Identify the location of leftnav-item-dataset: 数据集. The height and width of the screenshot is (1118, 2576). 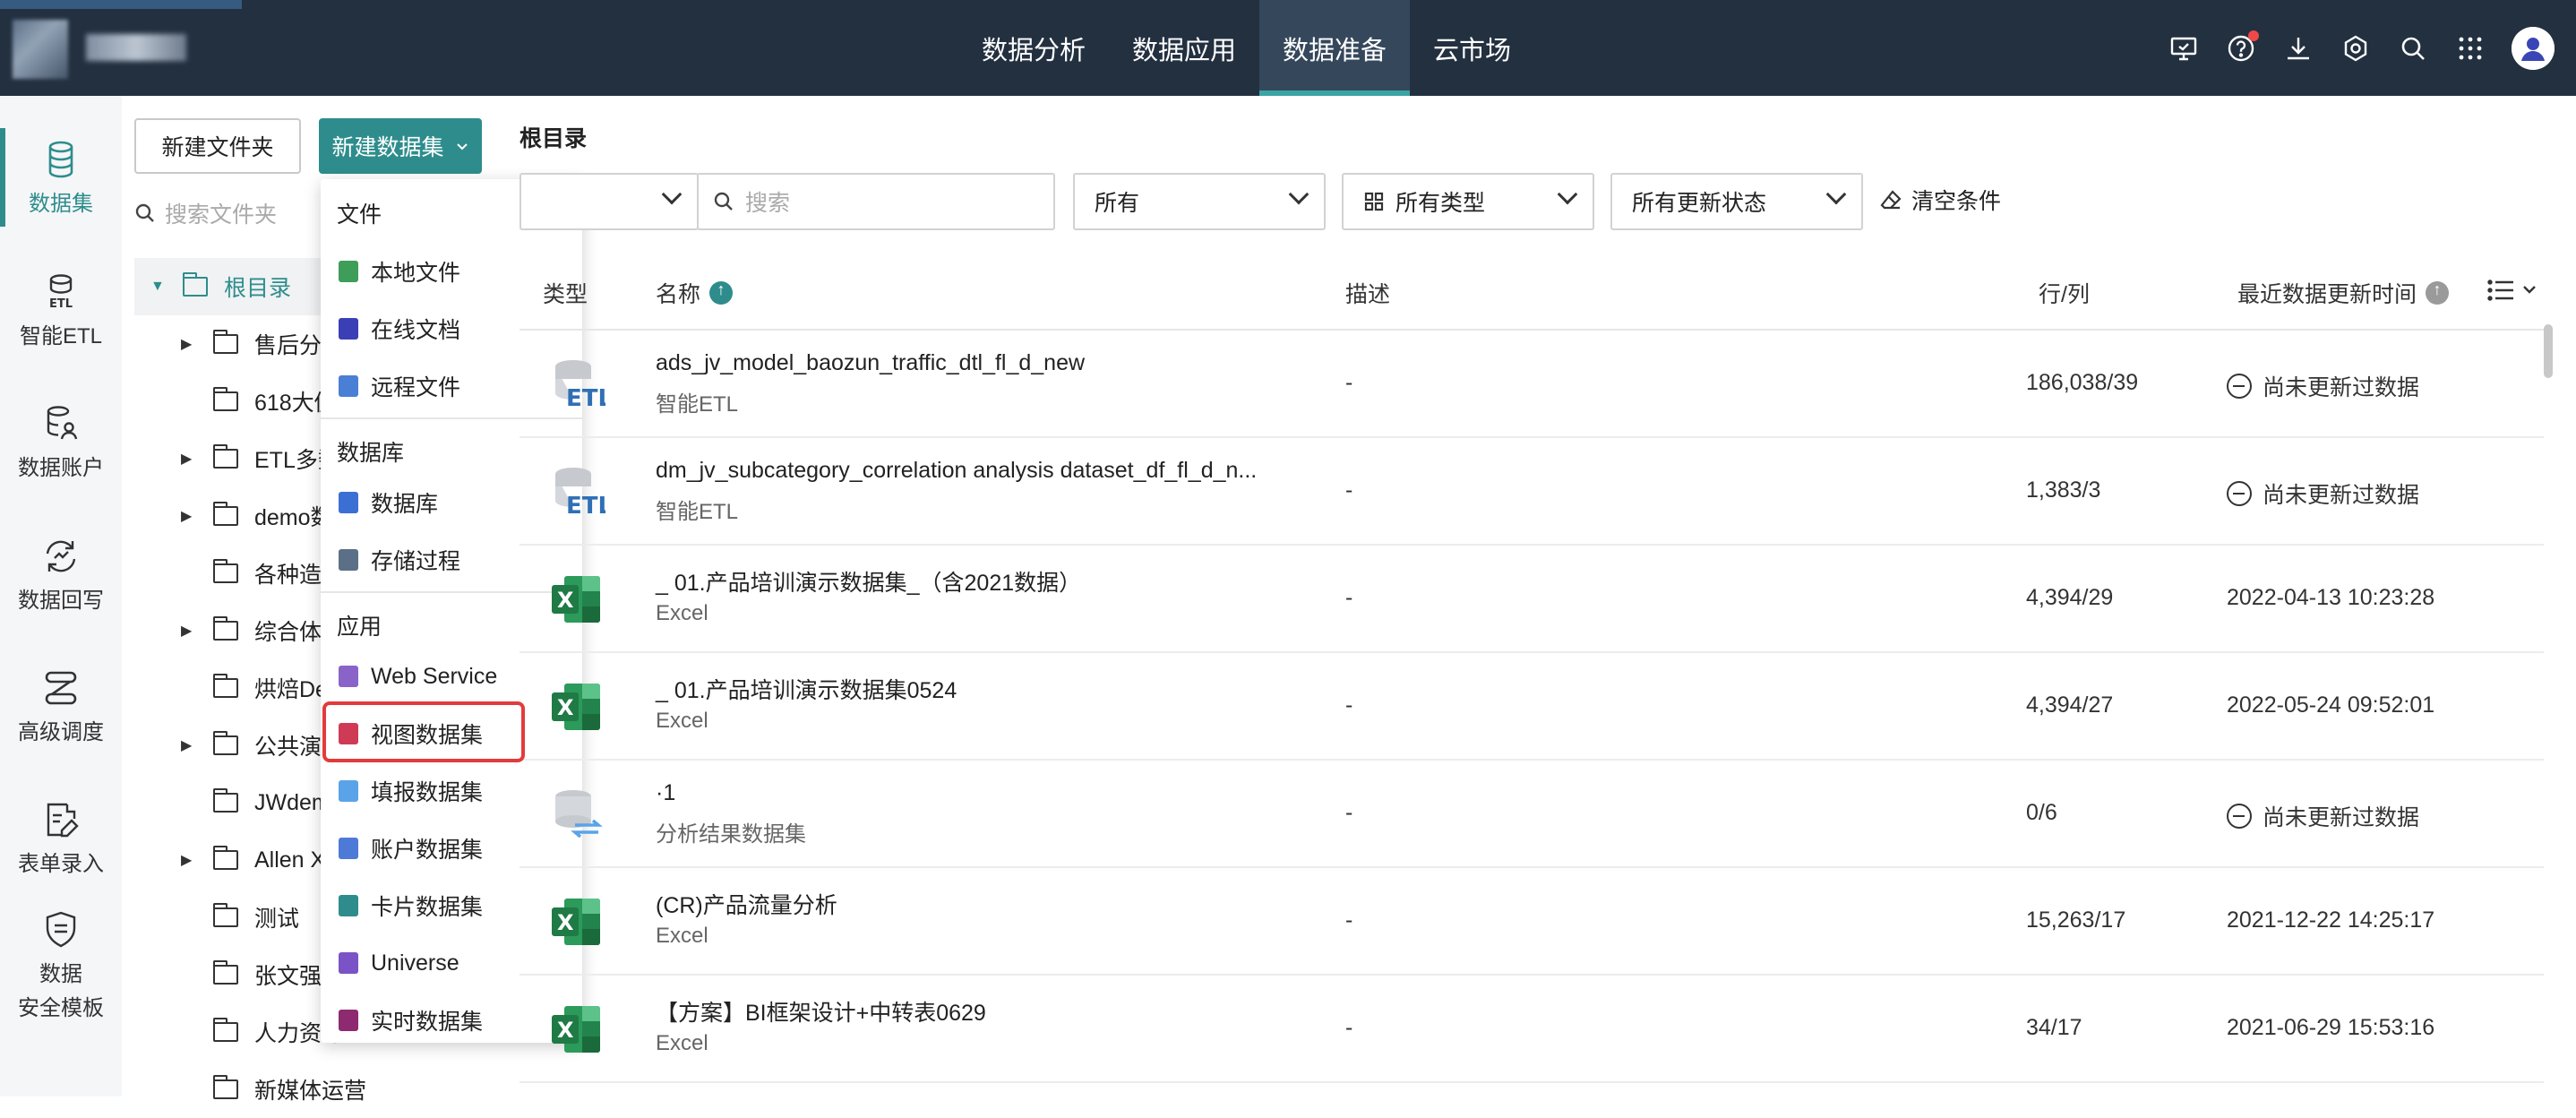
(61, 177).